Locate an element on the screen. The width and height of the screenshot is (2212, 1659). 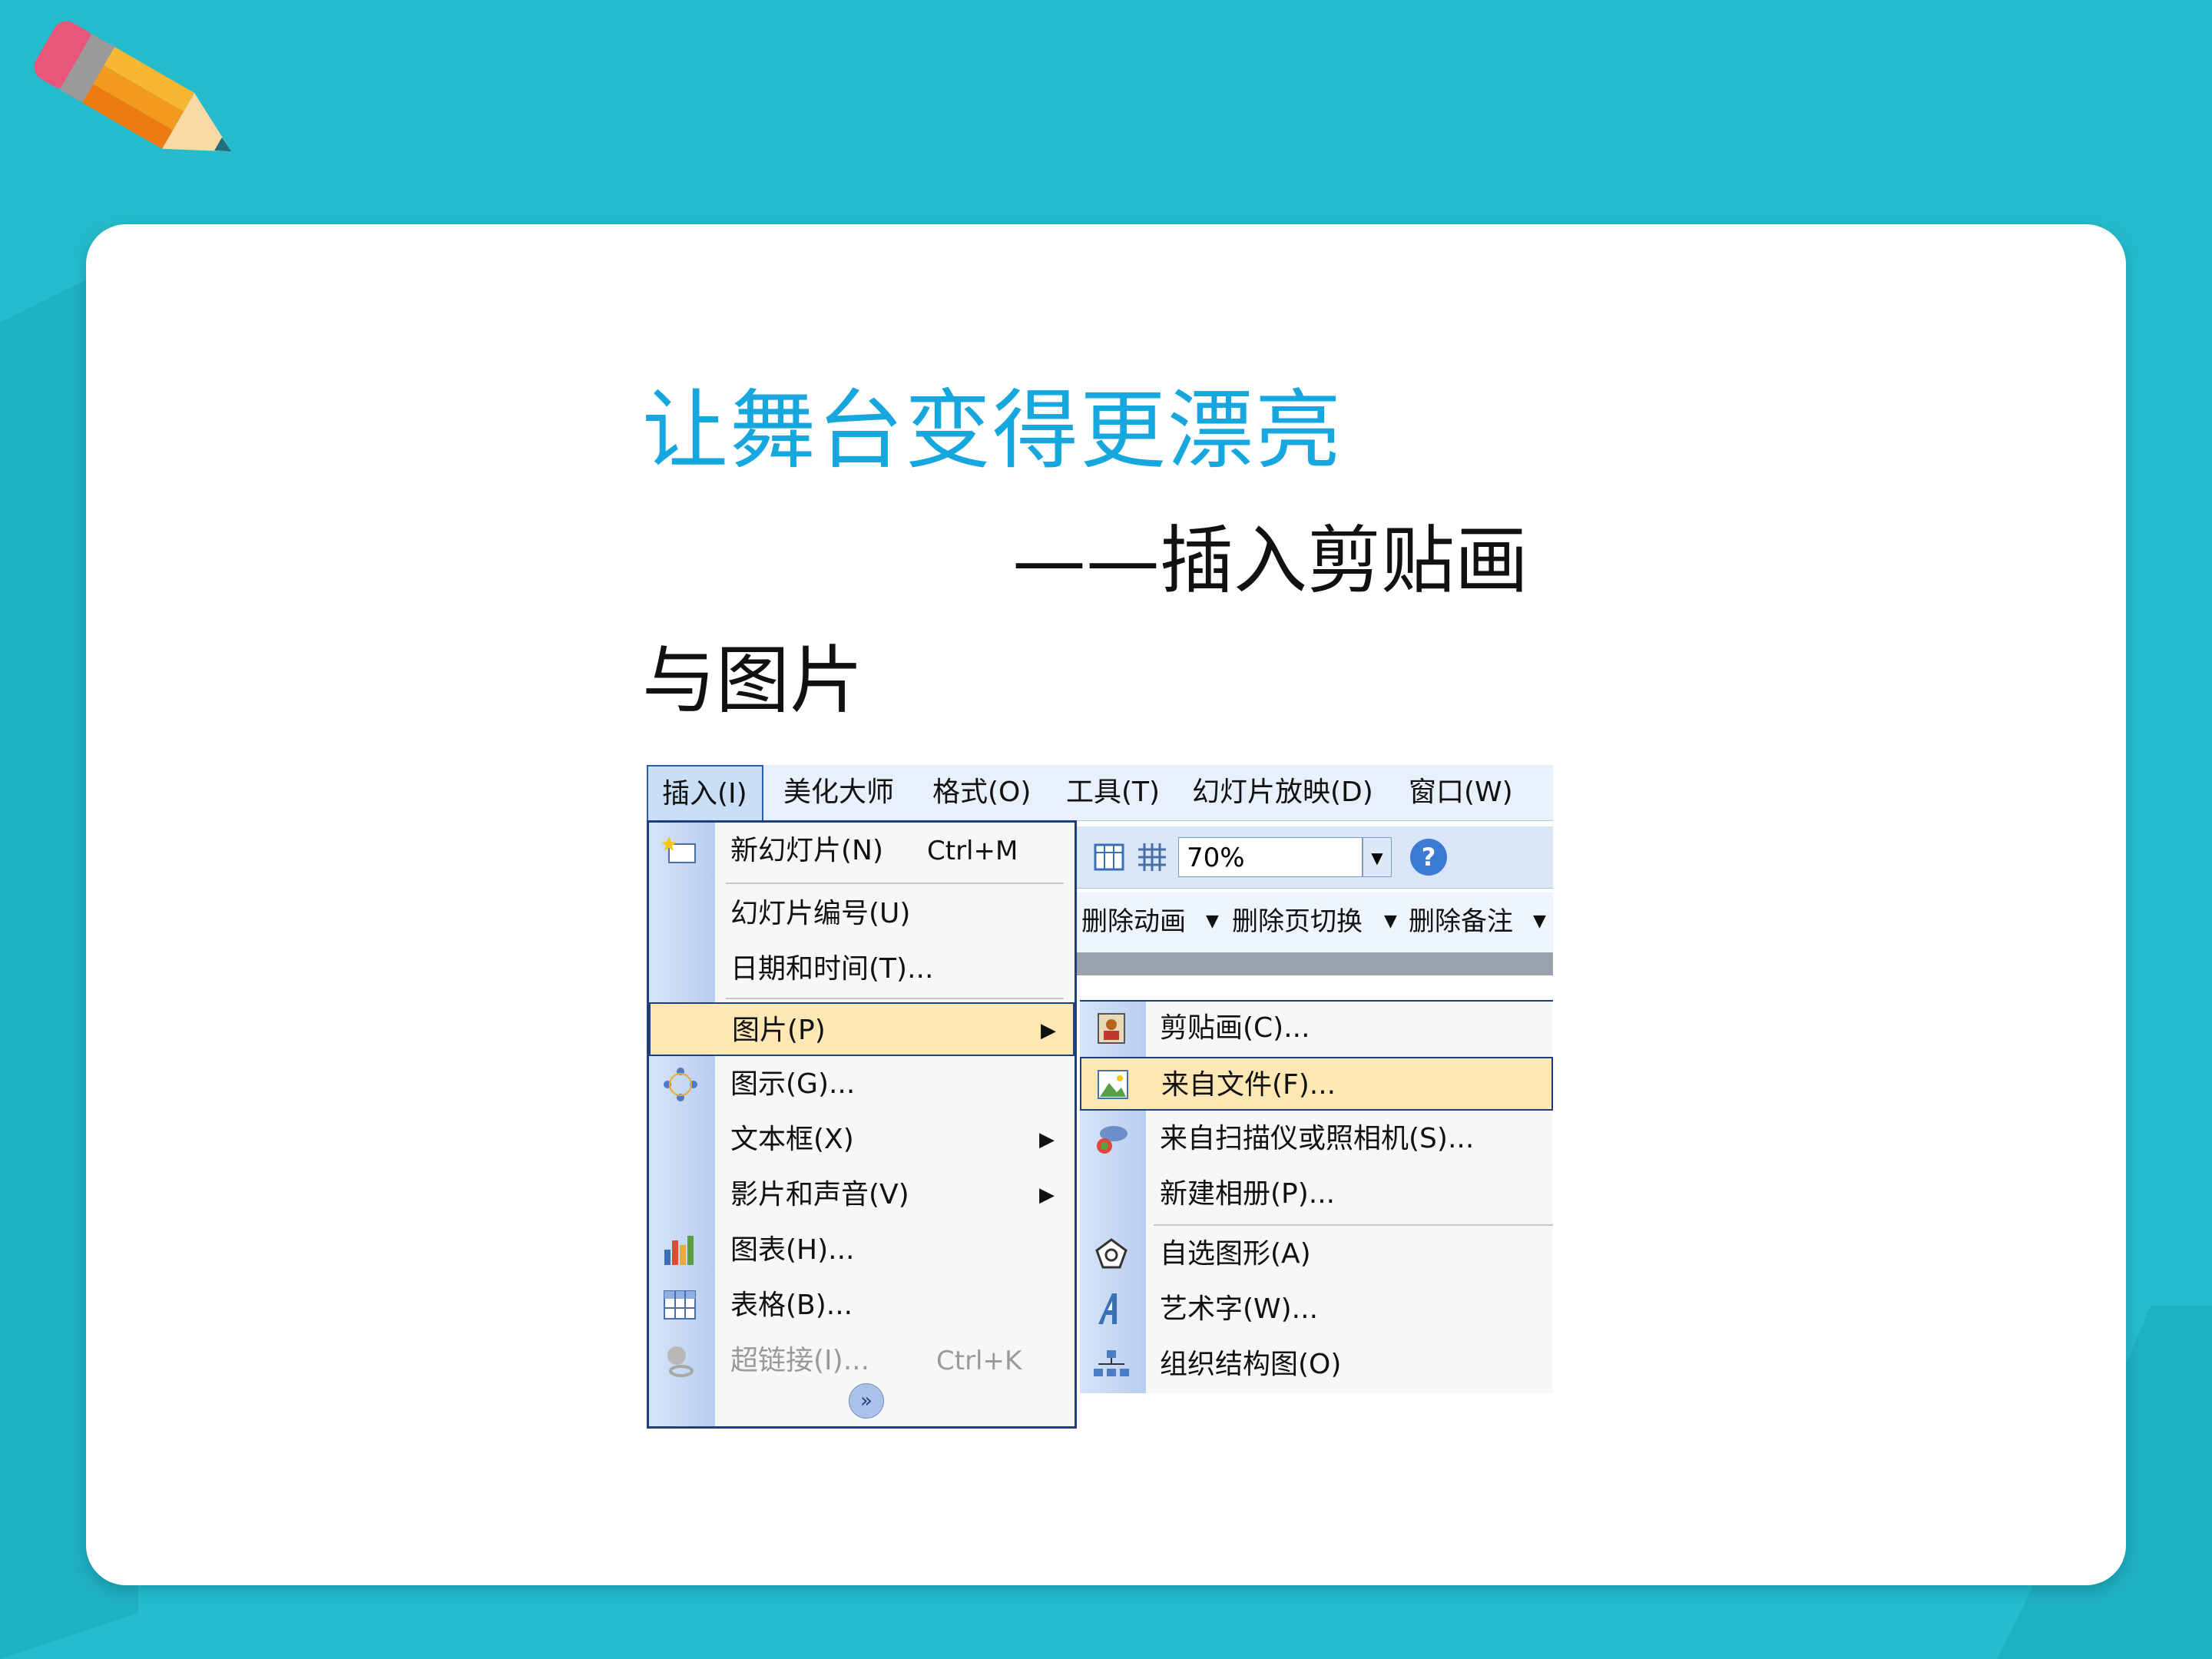
beautify-toolbar: 删除动画 ▼ 删除页切换 ▼ 删除备注 ▼ is located at coordinates (1315, 922).